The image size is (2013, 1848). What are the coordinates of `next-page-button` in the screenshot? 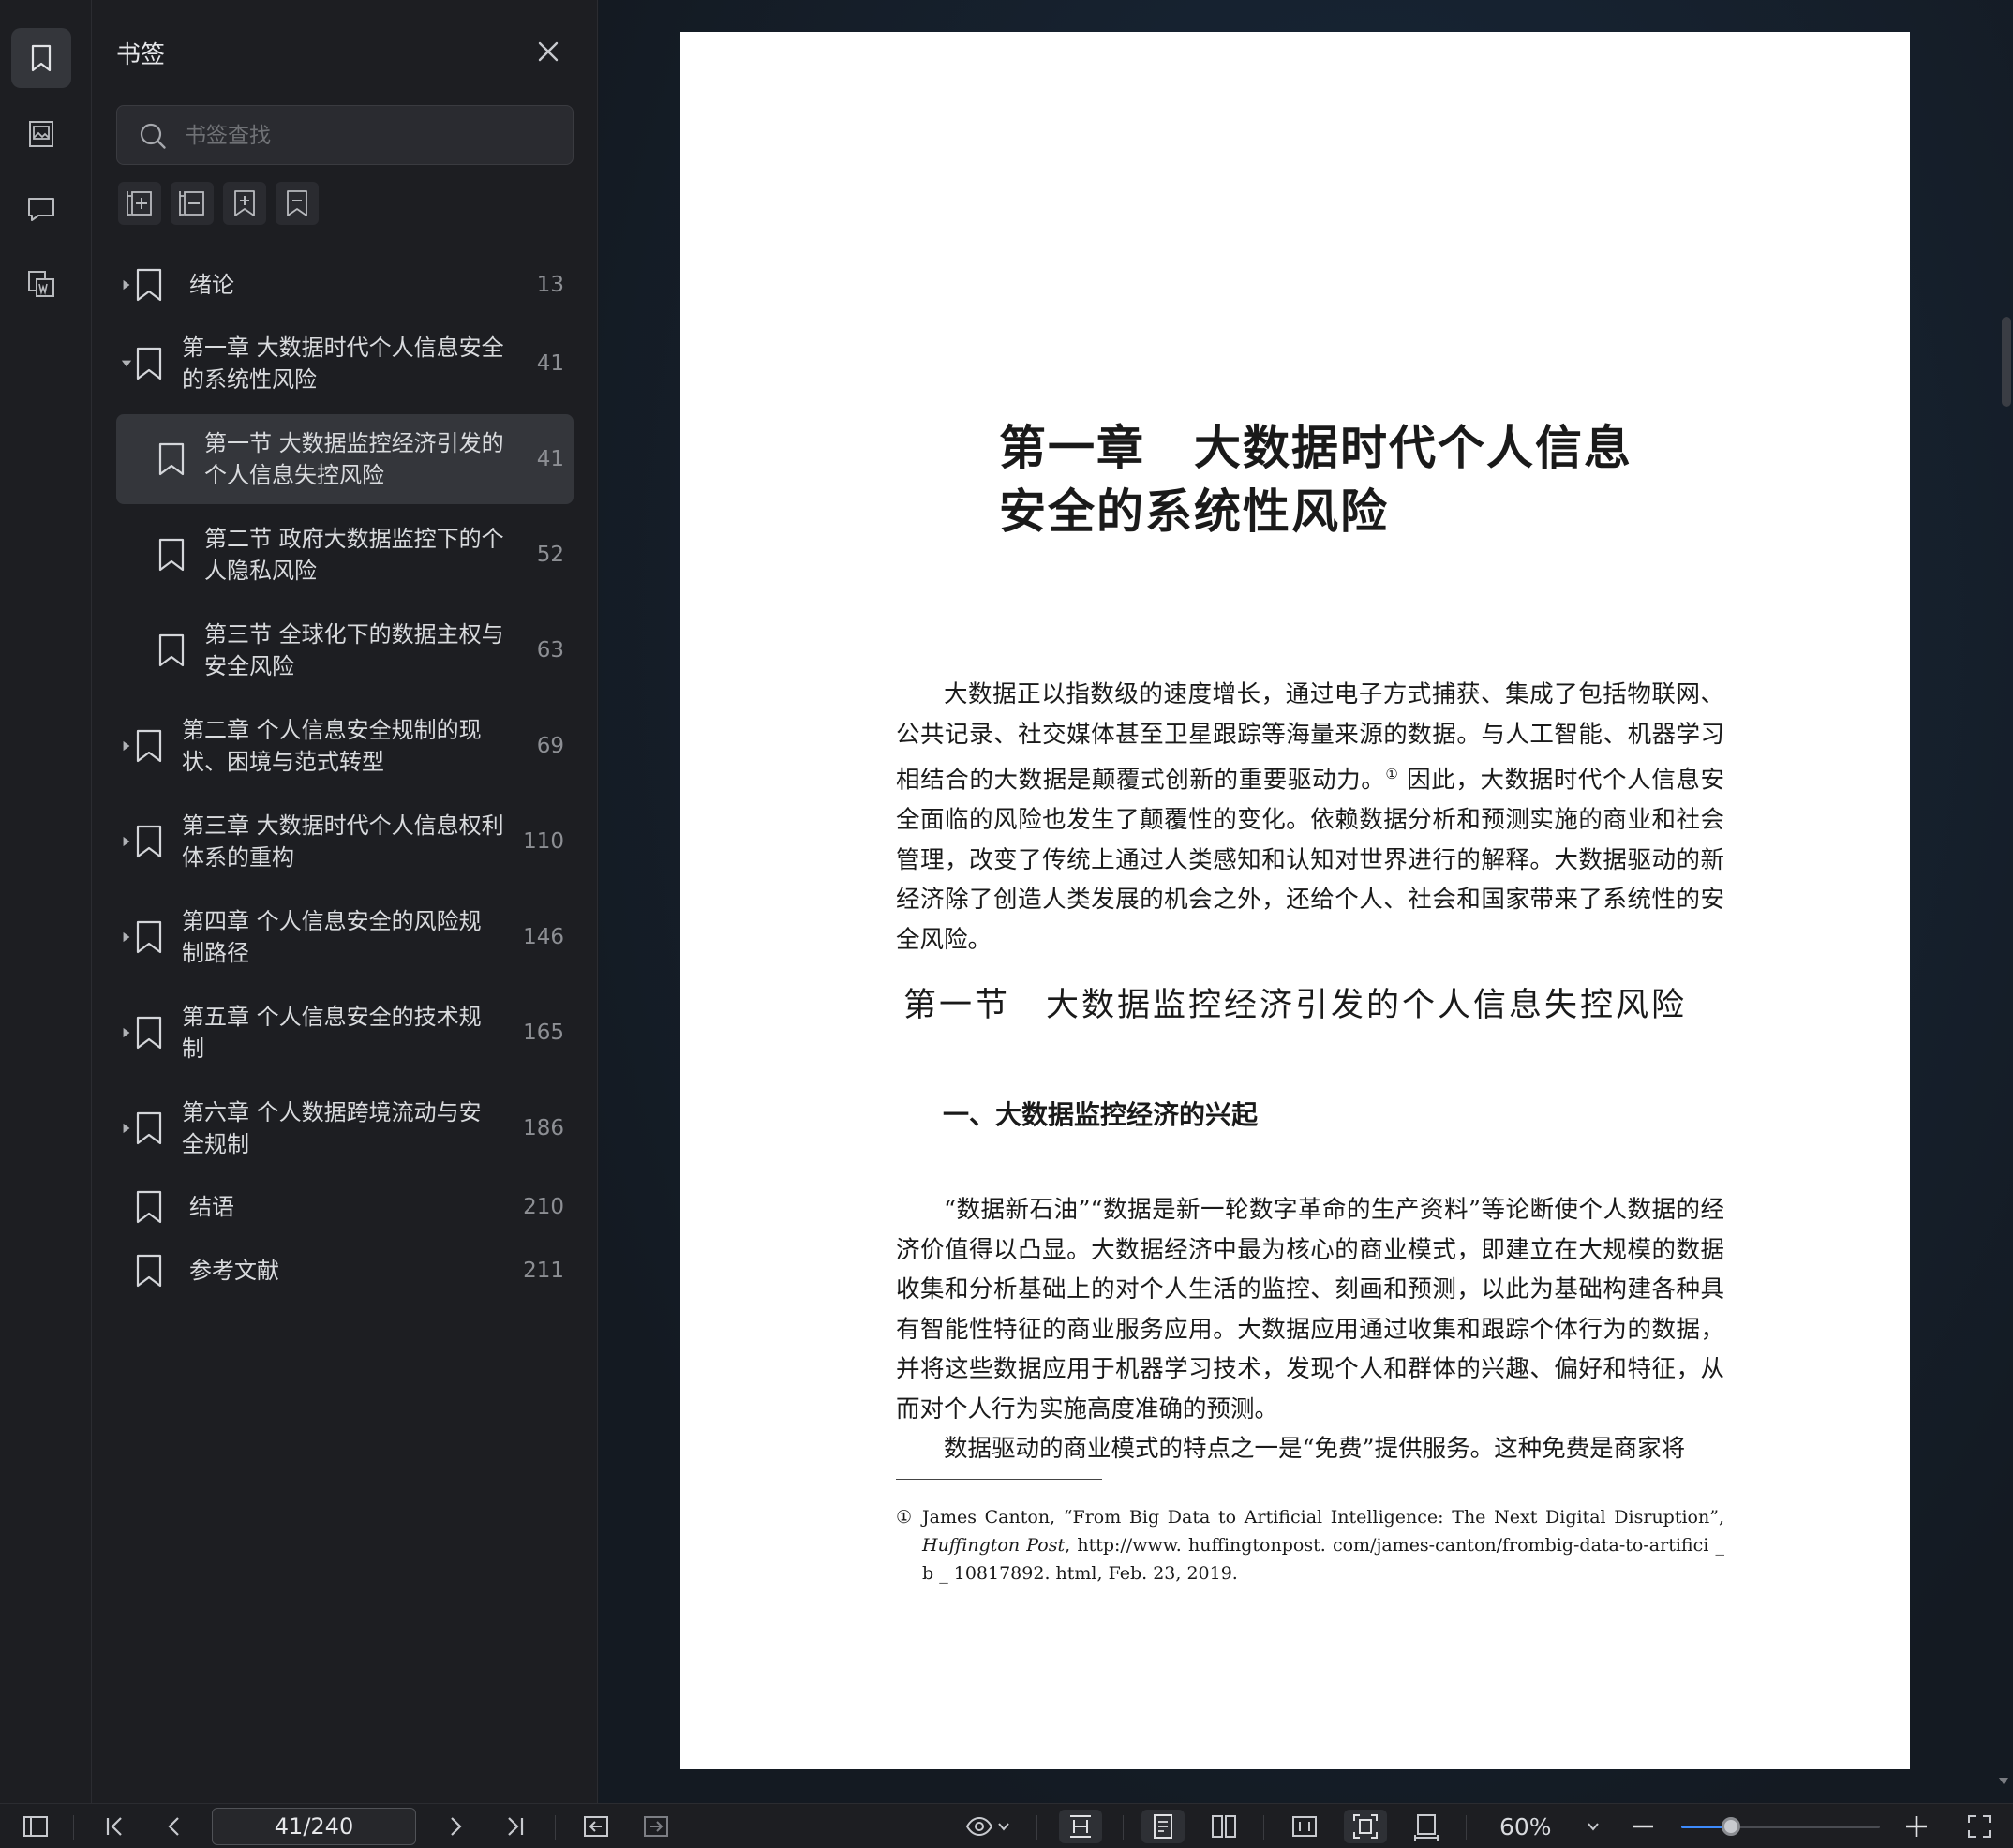 It's located at (455, 1826).